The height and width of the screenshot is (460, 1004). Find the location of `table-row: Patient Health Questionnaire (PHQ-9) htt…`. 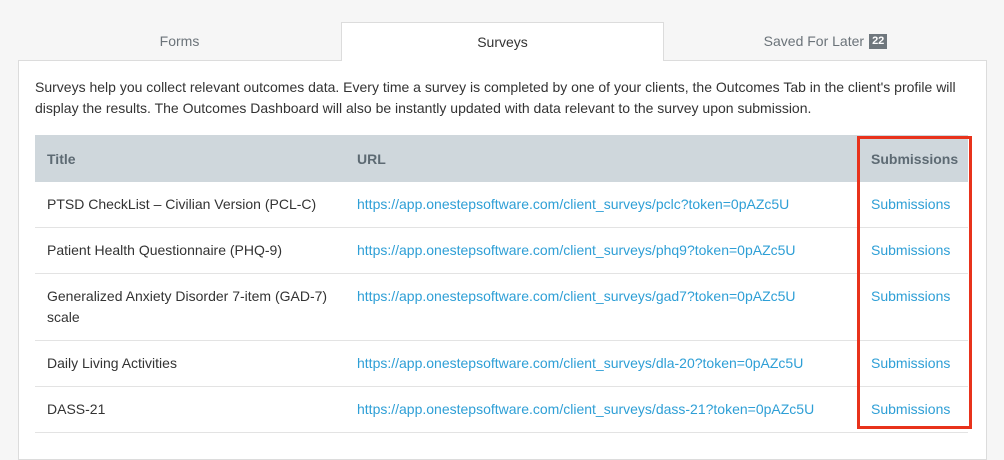

table-row: Patient Health Questionnaire (PHQ-9) htt… is located at coordinates (501, 251).